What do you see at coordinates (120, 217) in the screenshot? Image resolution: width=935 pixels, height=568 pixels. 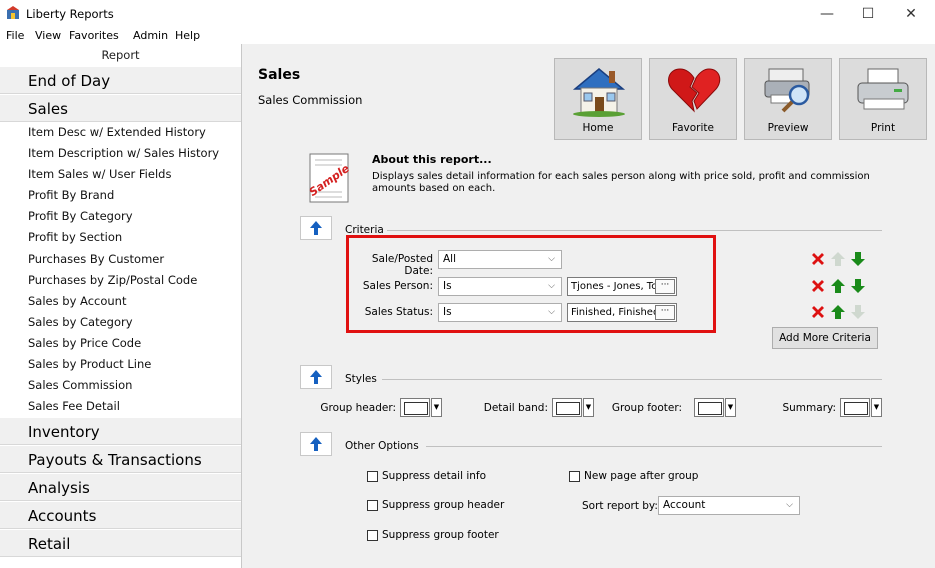 I see `sidebar-item-profit-by-category: Profit By Category` at bounding box center [120, 217].